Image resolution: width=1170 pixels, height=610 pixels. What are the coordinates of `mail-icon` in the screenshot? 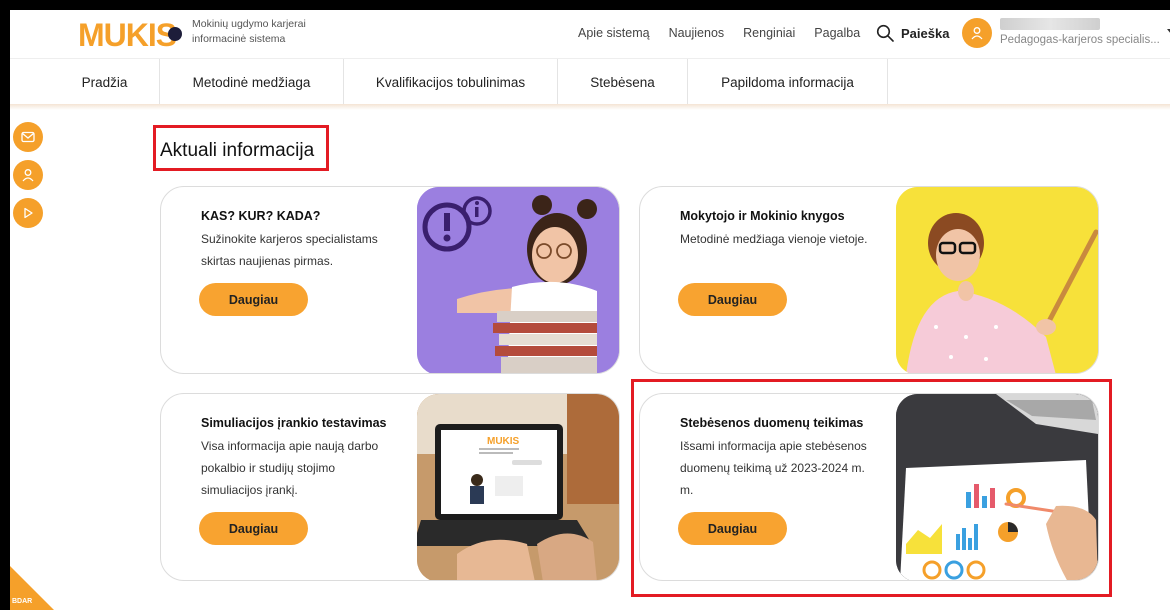 It's located at (28, 137).